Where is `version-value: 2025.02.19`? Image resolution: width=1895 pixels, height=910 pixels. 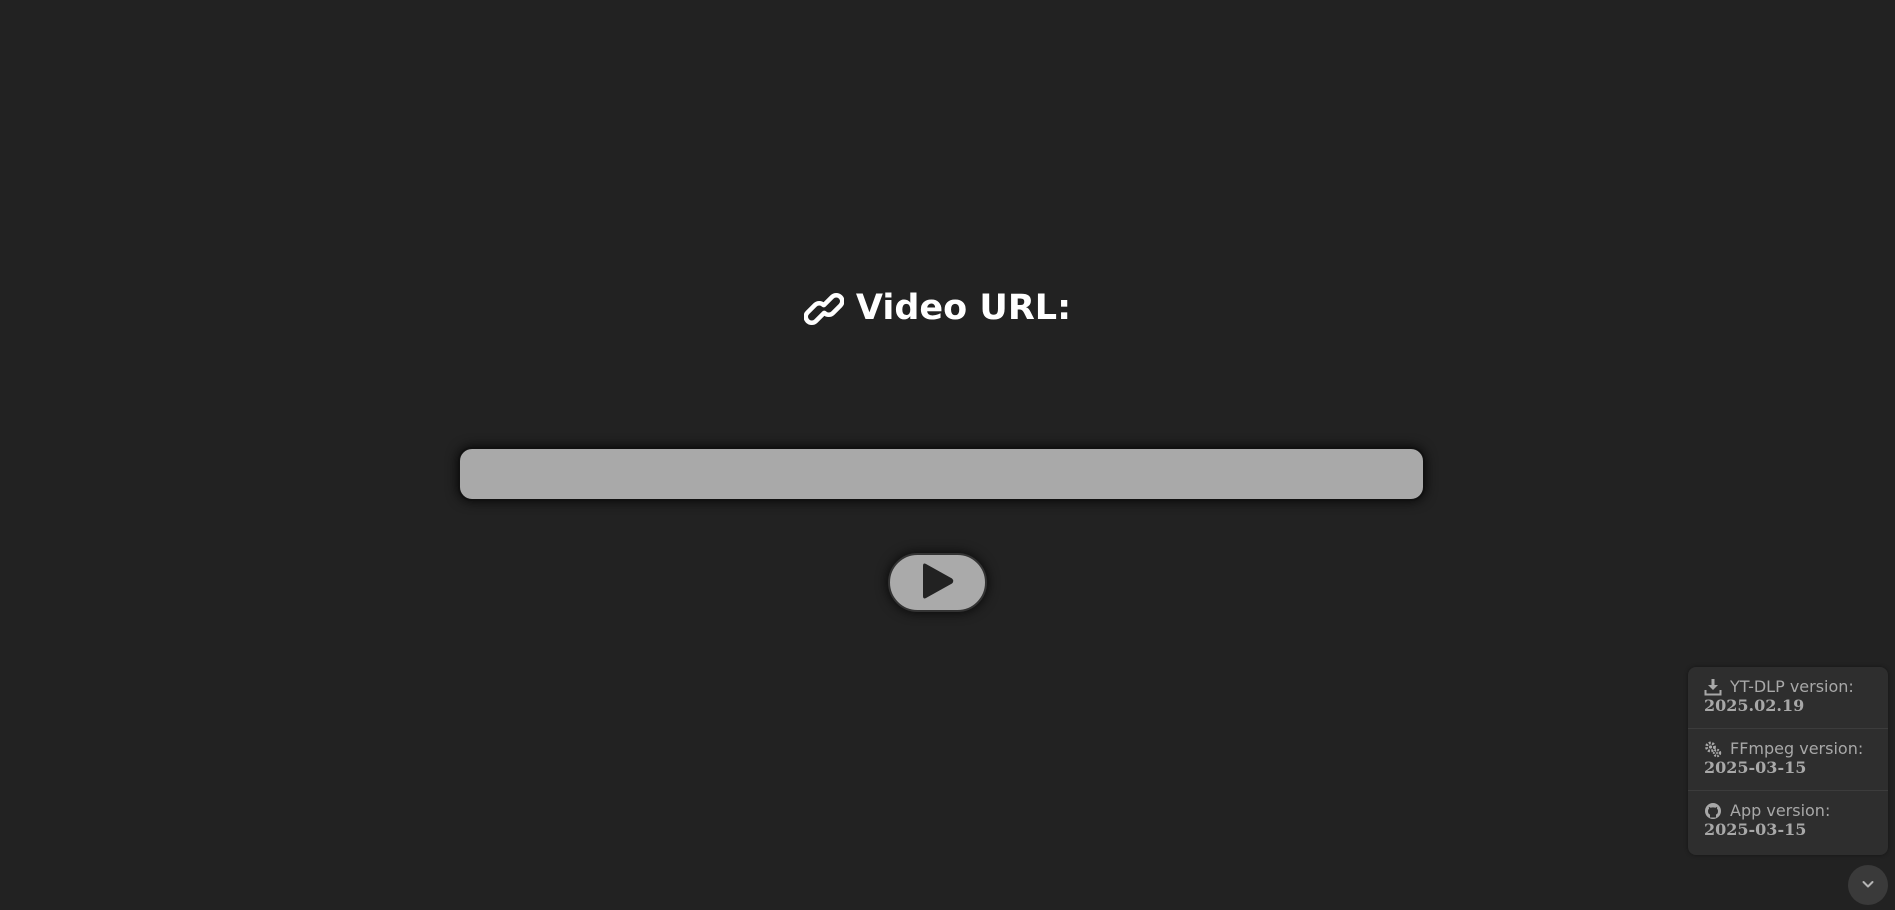 version-value: 2025.02.19 is located at coordinates (1754, 705).